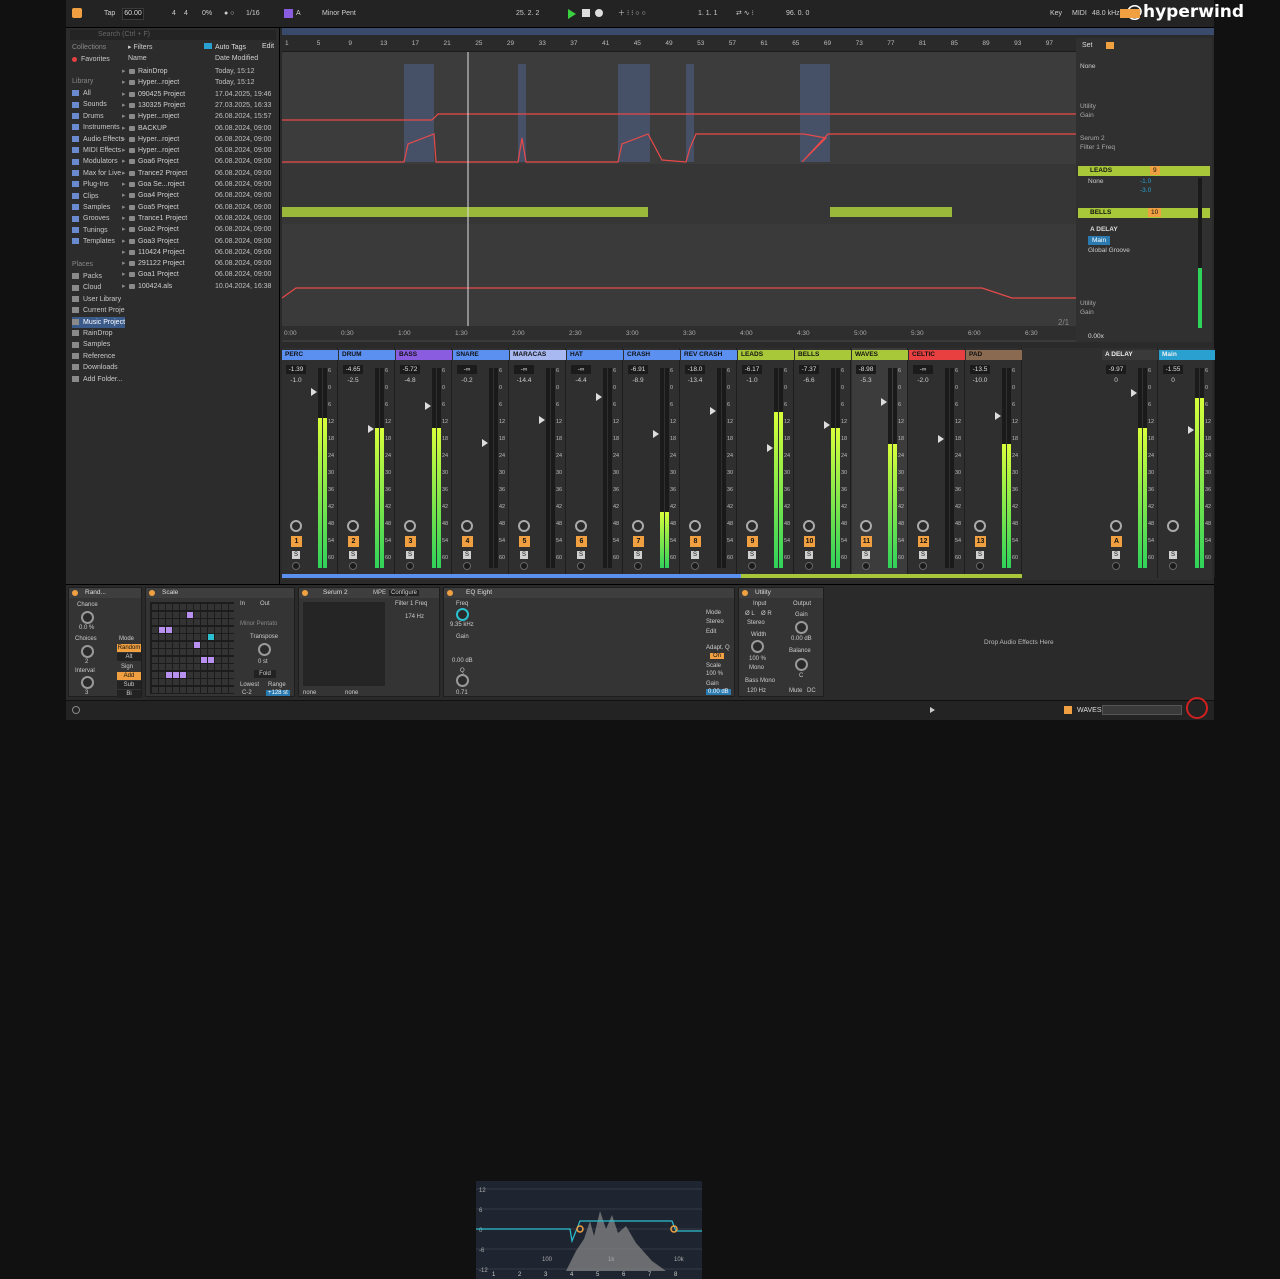 Image resolution: width=1280 pixels, height=1279 pixels. What do you see at coordinates (77, 13) in the screenshot?
I see `app-logo-icon` at bounding box center [77, 13].